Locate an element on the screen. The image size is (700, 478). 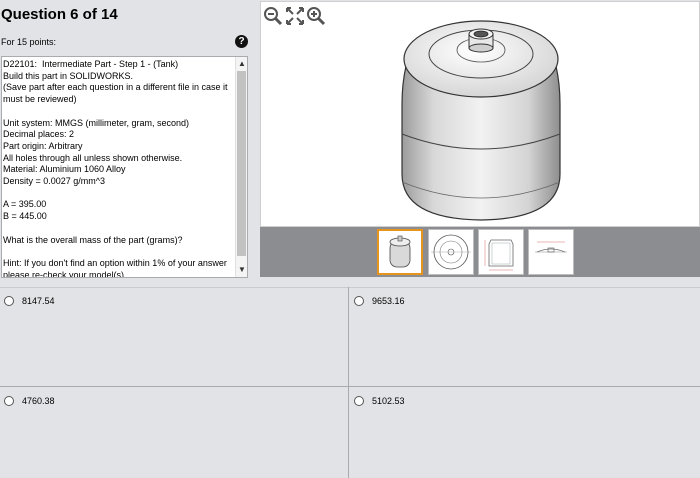
question-title: Question 6 of 14 is located at coordinates (59, 14).